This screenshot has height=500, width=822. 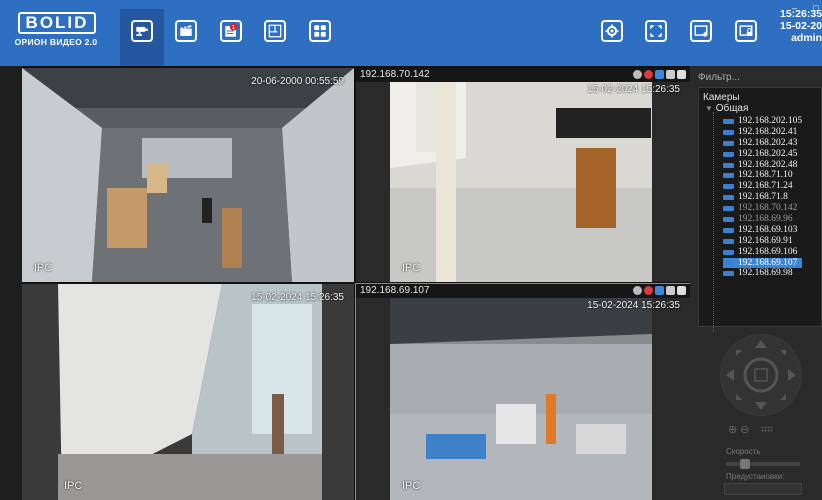 I want to click on tree-root: Камеры, so click(x=721, y=97).